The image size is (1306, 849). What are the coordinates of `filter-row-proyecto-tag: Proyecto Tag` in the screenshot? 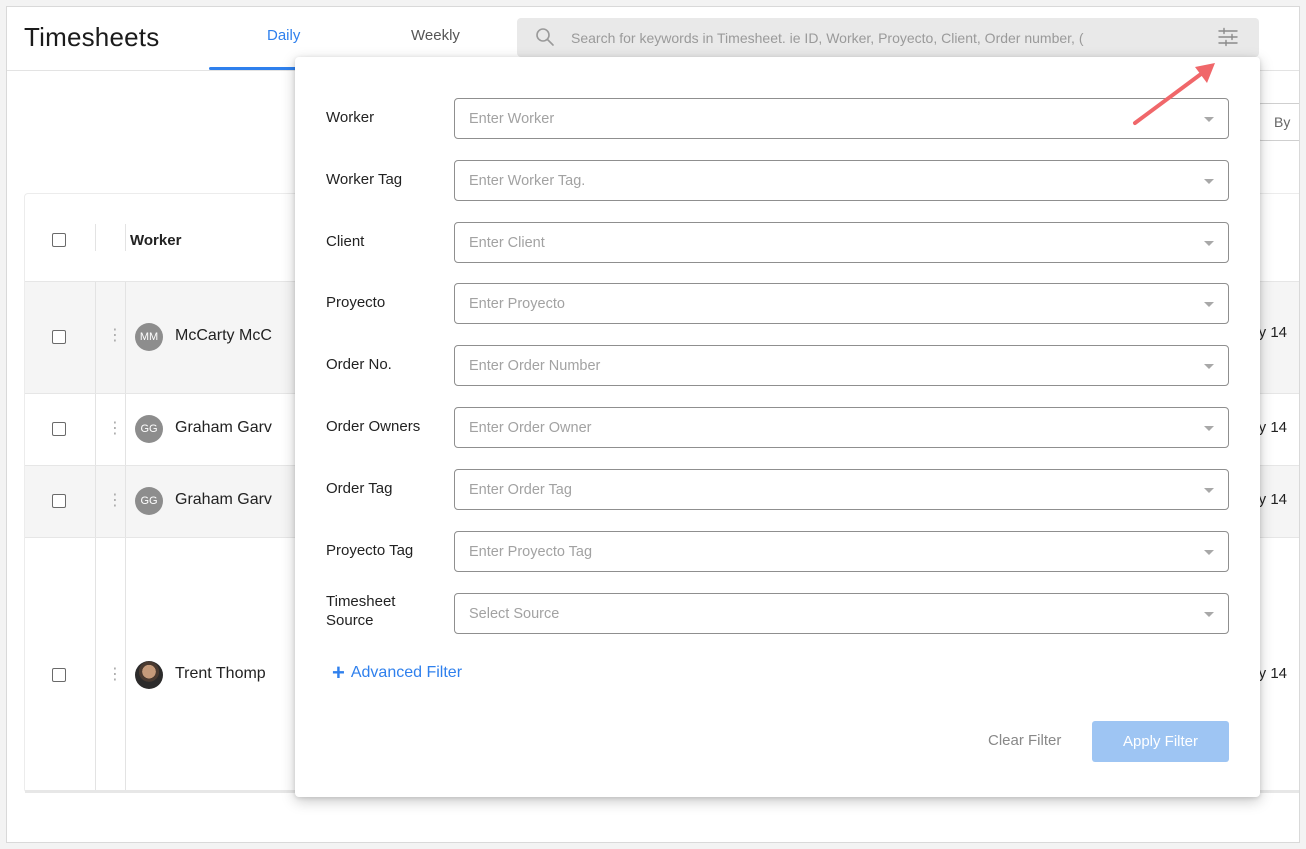 It's located at (777, 551).